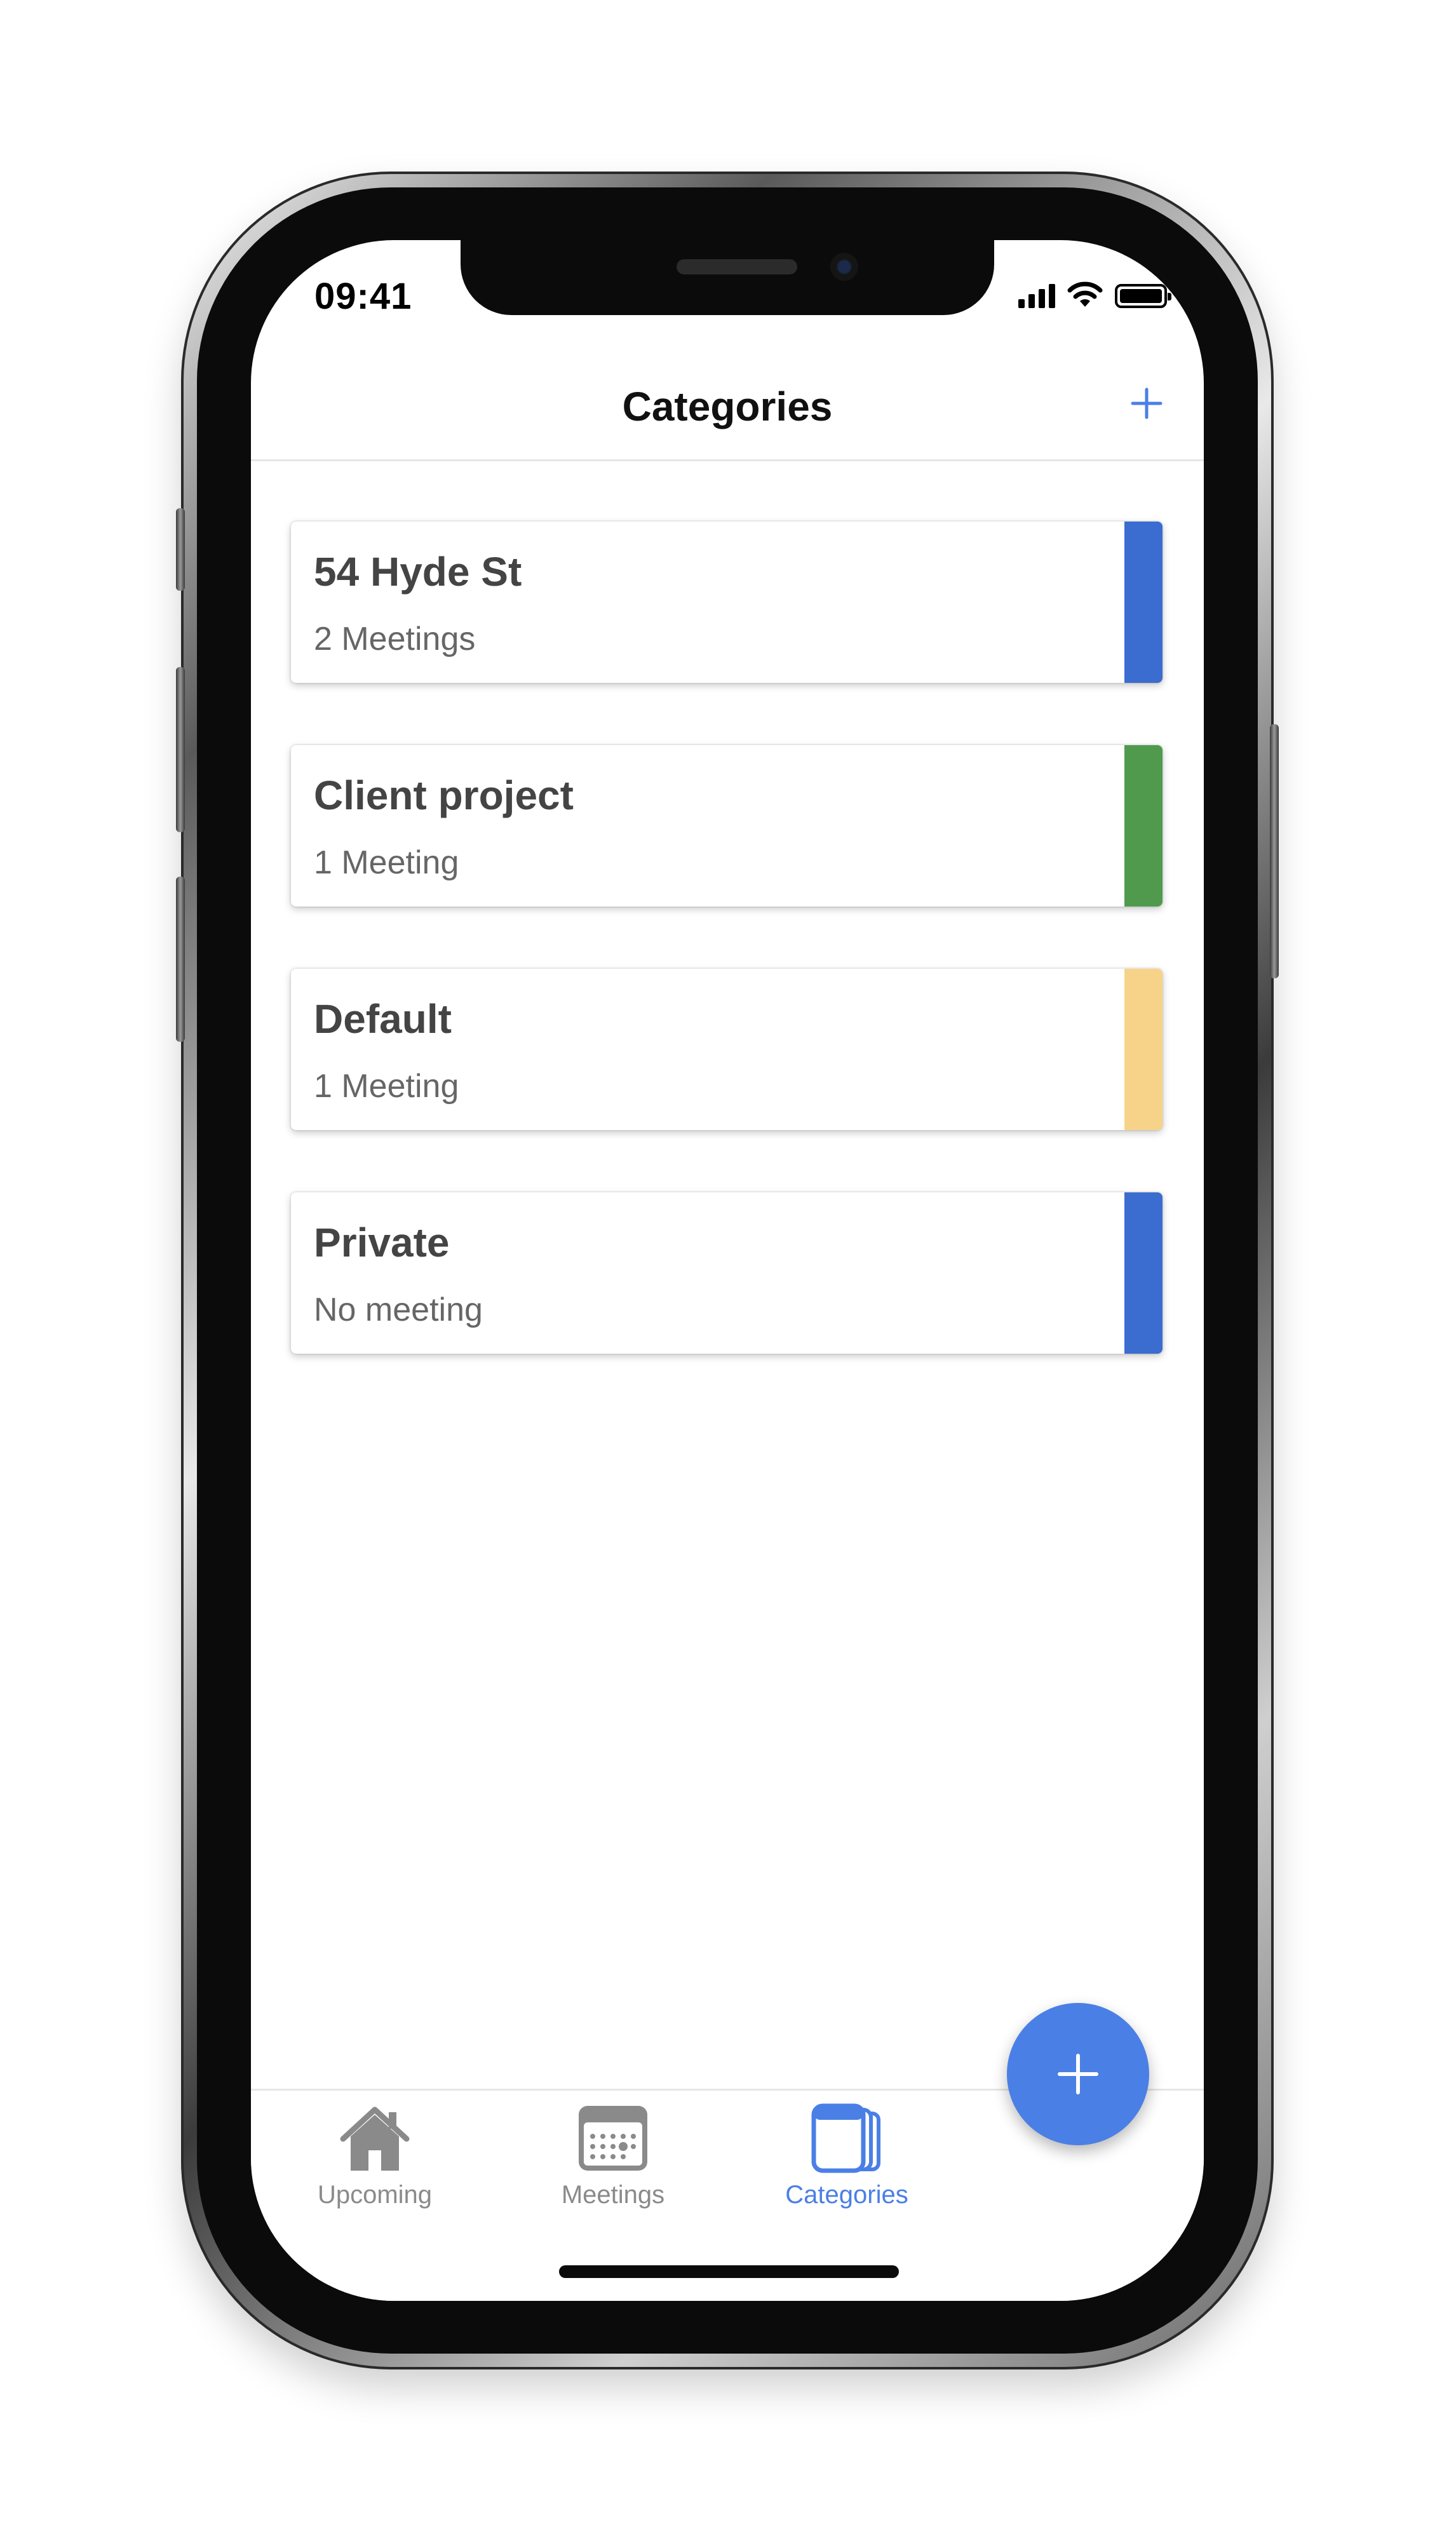 The width and height of the screenshot is (1456, 2541). Describe the element at coordinates (727, 1049) in the screenshot. I see `category-card-default: Default 1 Meeting` at that location.